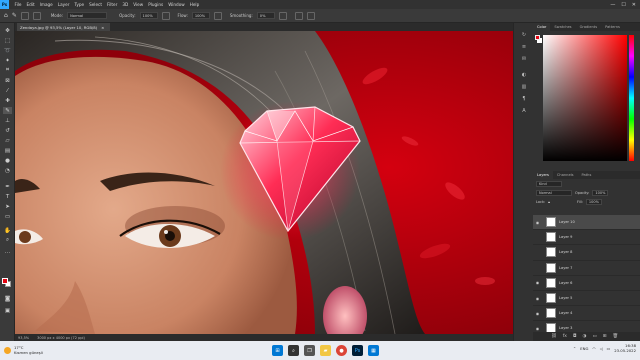 The image size is (640, 360). Describe the element at coordinates (298, 15) in the screenshot. I see `angle-icon` at that location.